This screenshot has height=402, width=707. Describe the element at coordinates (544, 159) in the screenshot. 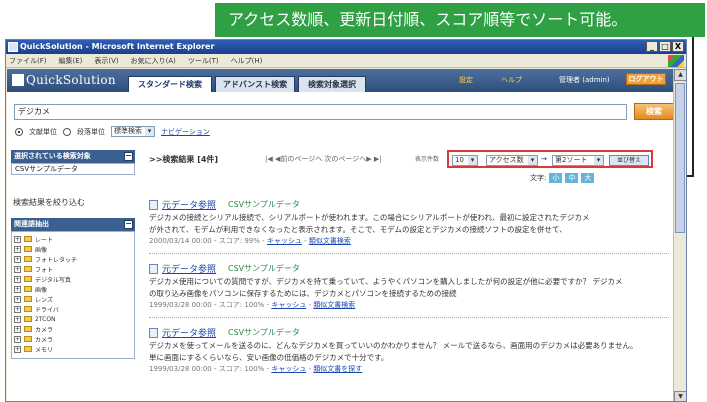

I see `sort-arrow: →` at that location.